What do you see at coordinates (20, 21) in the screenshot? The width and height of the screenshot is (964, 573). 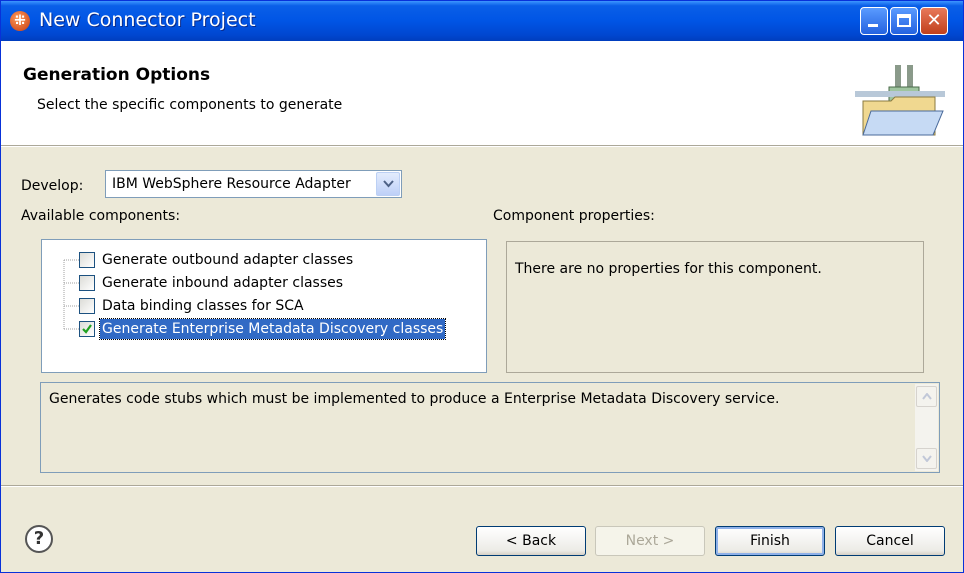 I see `app-icon: ⁜` at bounding box center [20, 21].